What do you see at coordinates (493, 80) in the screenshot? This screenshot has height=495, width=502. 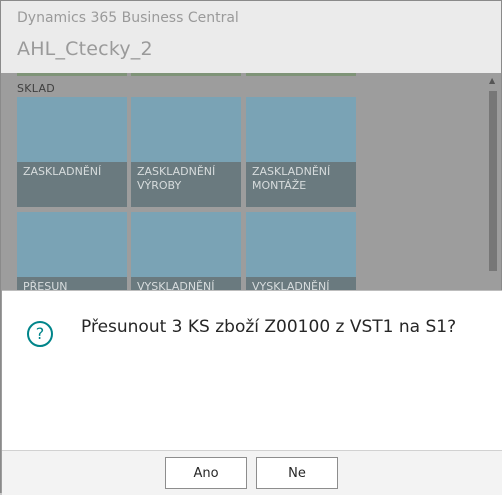 I see `scroll-up-icon: ▲` at bounding box center [493, 80].